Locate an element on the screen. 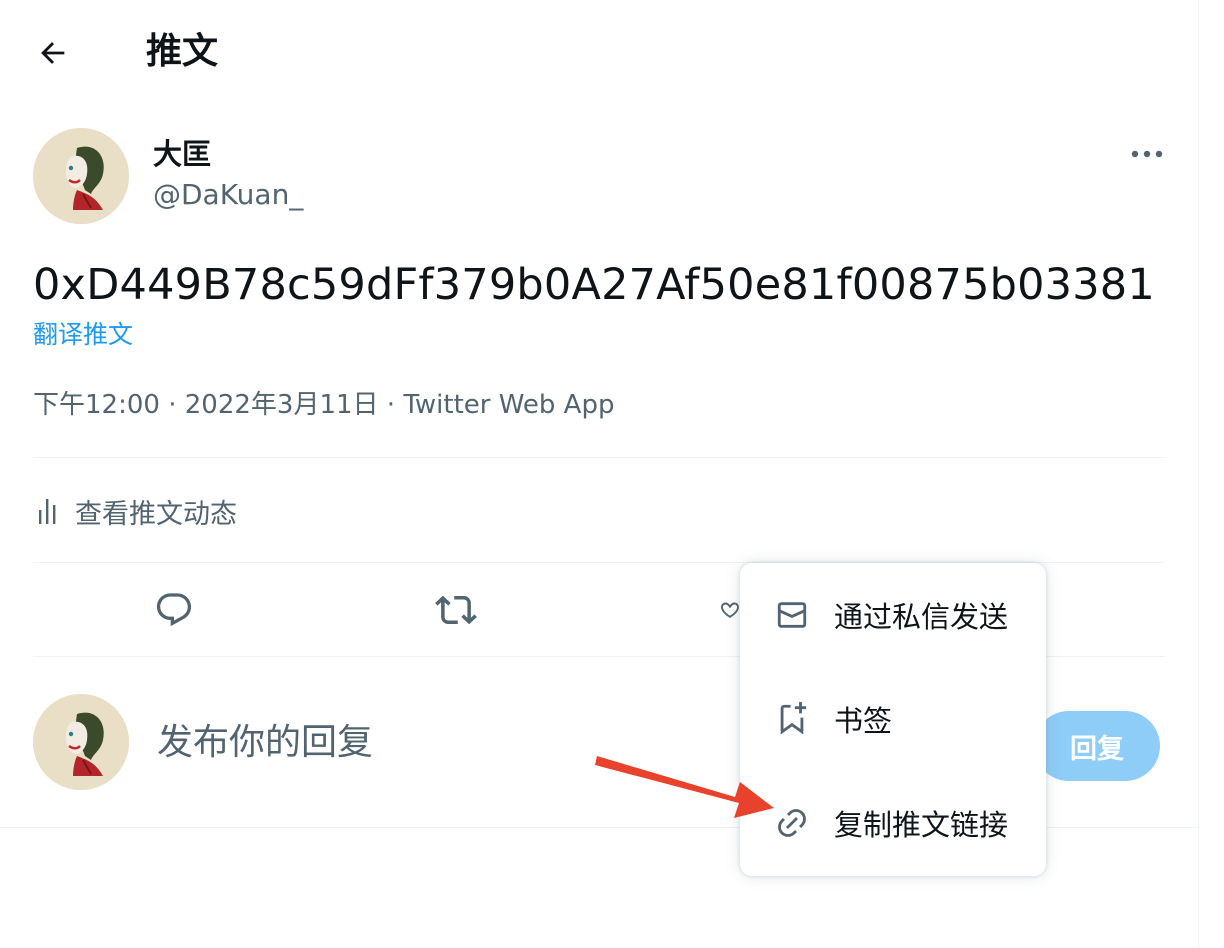  share-menu: 通过私信发送 书签 复制推文链接 is located at coordinates (893, 719).